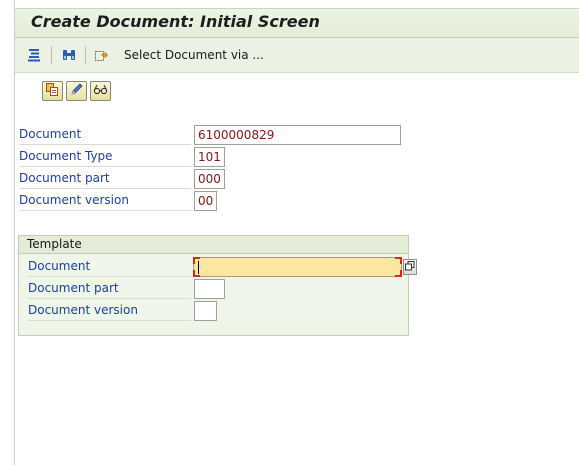 Image resolution: width=579 pixels, height=465 pixels. Describe the element at coordinates (213, 245) in the screenshot. I see `template-group-title: Template` at that location.